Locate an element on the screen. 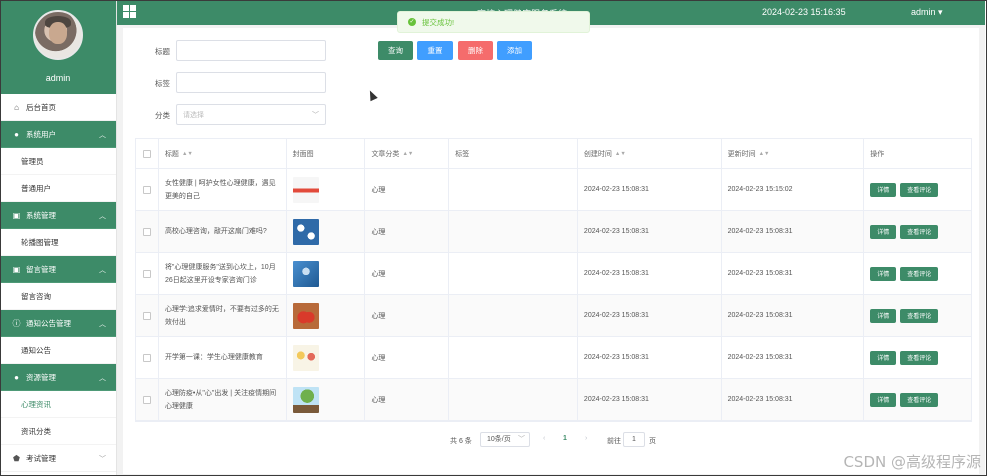 The image size is (987, 476). select-all-checkbox is located at coordinates (146, 153).